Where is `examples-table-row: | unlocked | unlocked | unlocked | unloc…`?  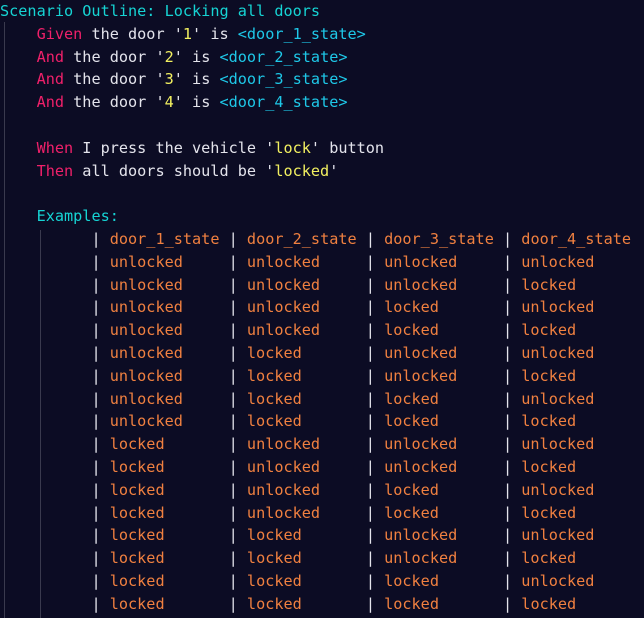
examples-table-row: | unlocked | unlocked | unlocked | unloc… is located at coordinates (322, 262).